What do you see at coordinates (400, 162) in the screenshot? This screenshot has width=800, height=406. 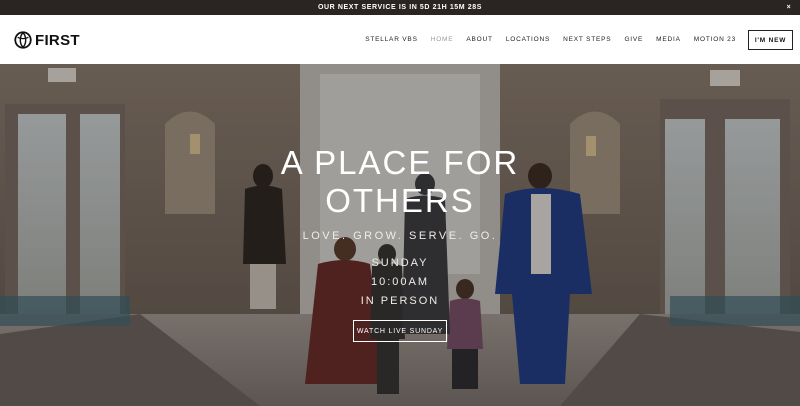 I see `headline-line-1: A PLACE FOR` at bounding box center [400, 162].